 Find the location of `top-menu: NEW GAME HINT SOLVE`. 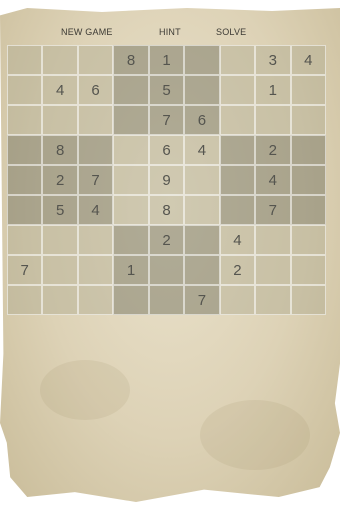

top-menu: NEW GAME HINT SOLVE is located at coordinates (170, 32).